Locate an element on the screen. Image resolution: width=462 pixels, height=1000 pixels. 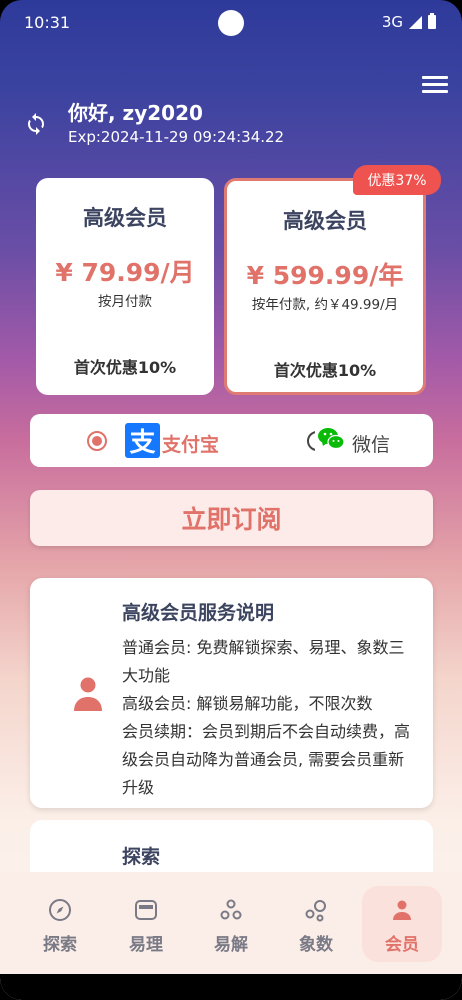
wechat-label: 微信 is located at coordinates (371, 443).